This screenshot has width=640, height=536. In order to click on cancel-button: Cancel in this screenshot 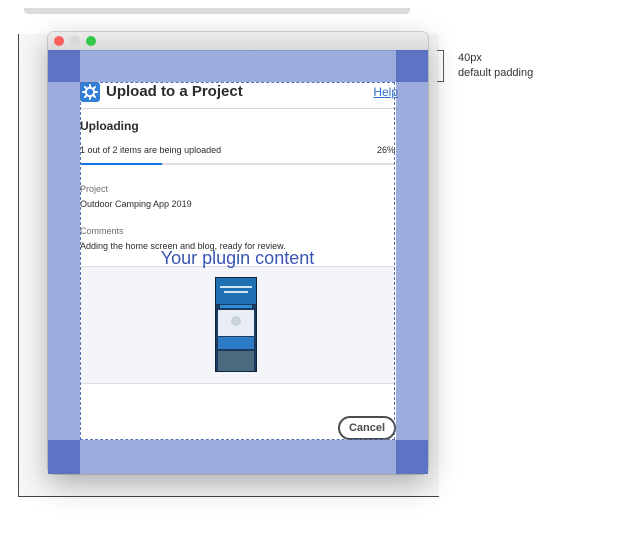, I will do `click(367, 428)`.